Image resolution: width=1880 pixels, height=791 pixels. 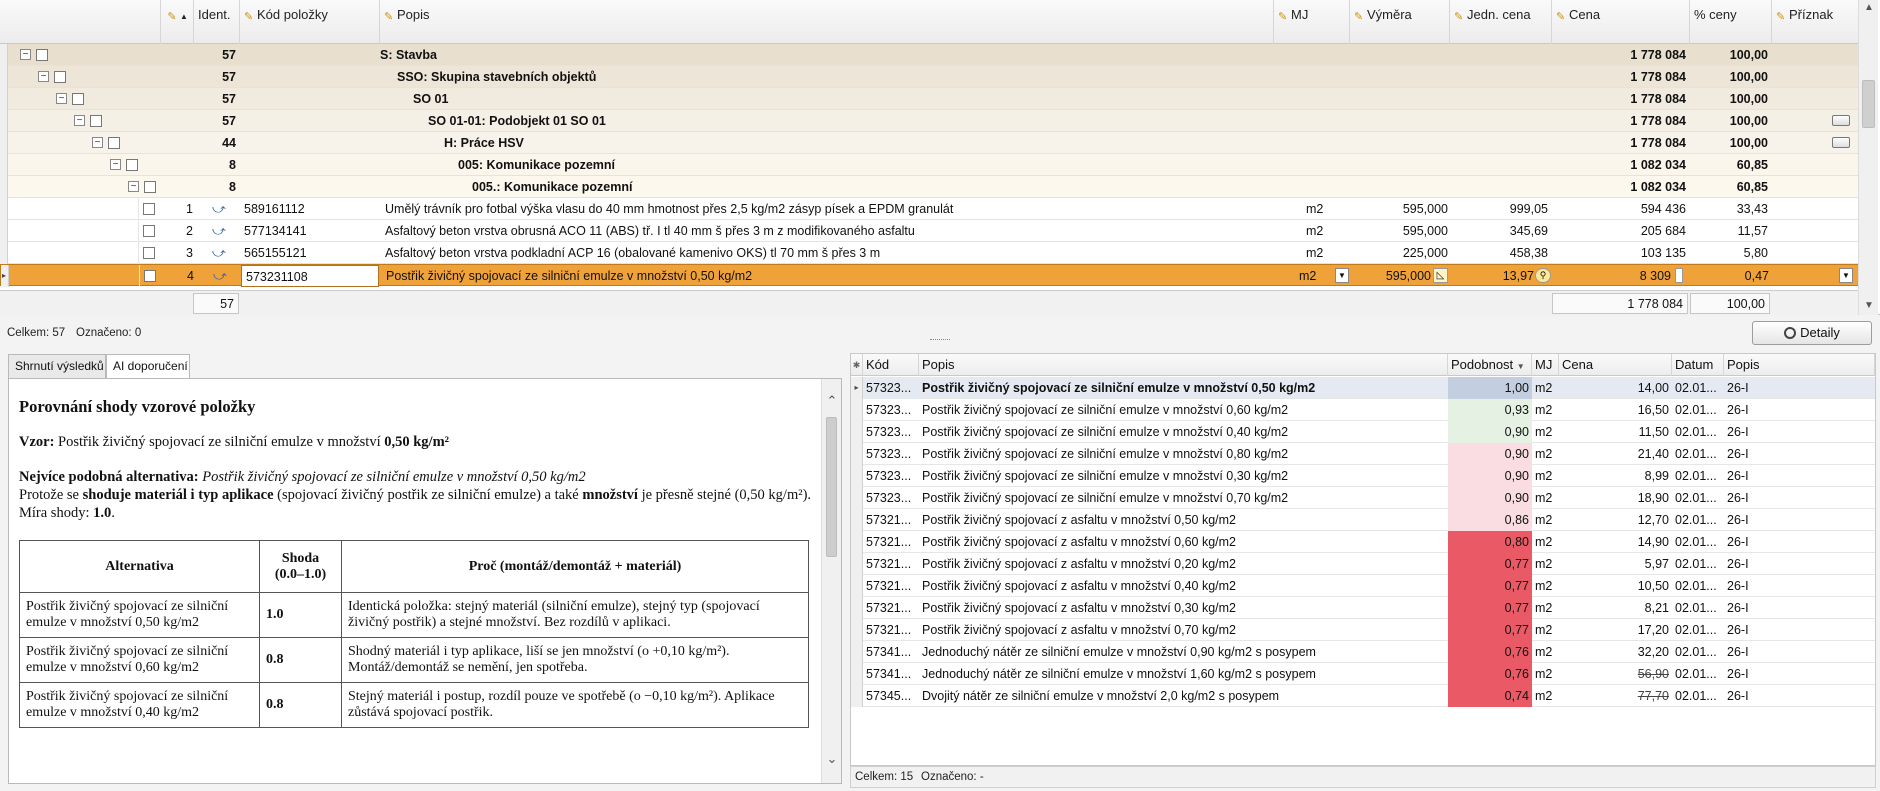 I want to click on row-jedn-cena: 999,05, so click(x=1499, y=209).